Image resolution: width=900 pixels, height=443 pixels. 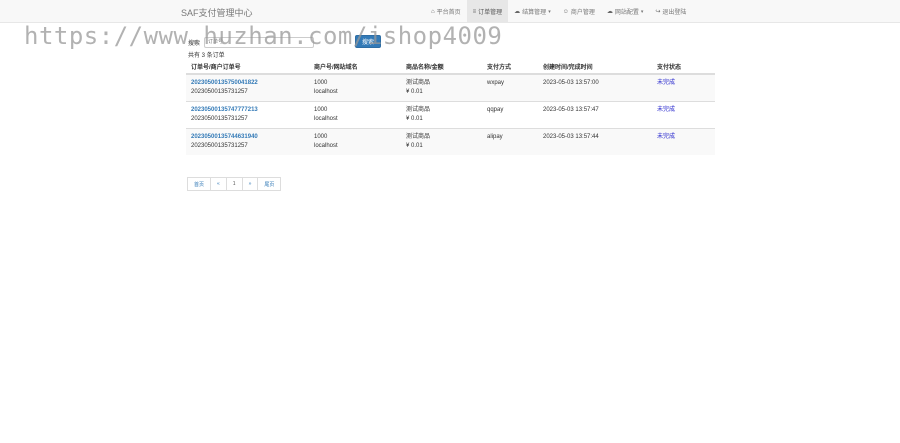 What do you see at coordinates (571, 137) in the screenshot?
I see `created-time: 2023-05-03 13:57:44` at bounding box center [571, 137].